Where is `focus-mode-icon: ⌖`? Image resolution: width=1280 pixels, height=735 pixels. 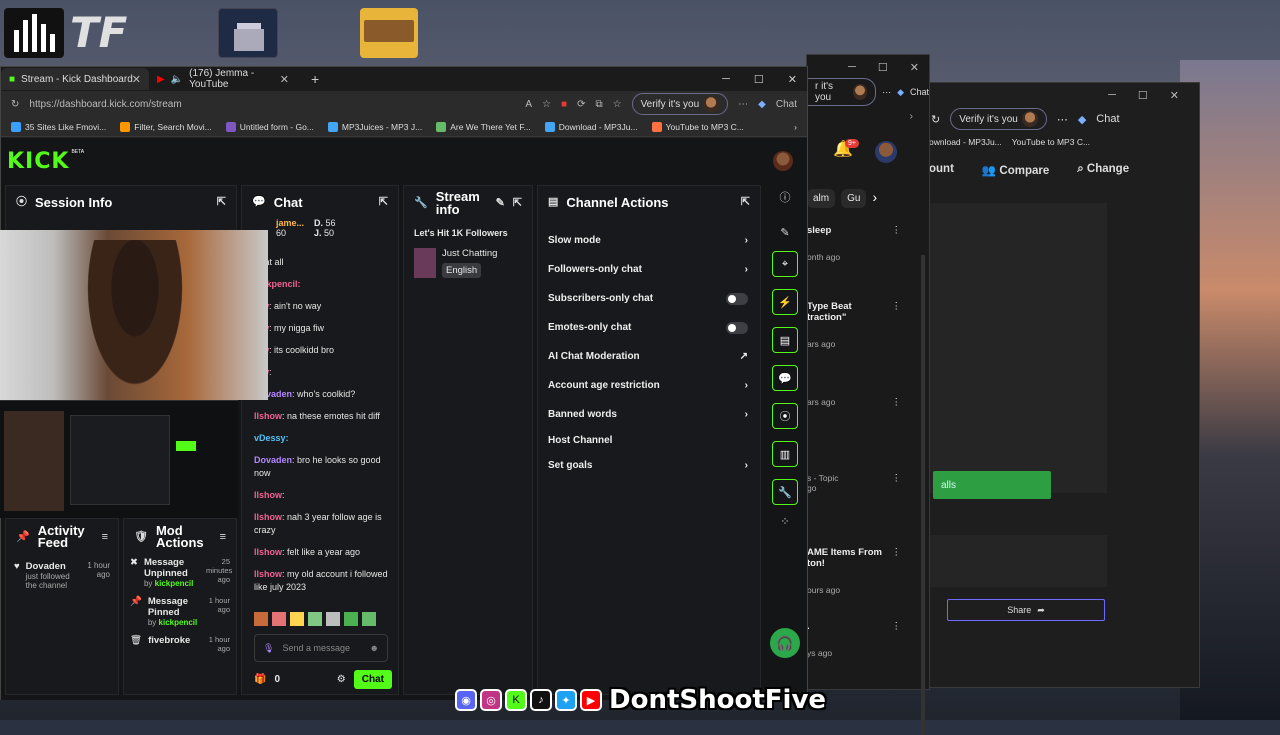
focus-mode-icon: ⌖ is located at coordinates (785, 264).